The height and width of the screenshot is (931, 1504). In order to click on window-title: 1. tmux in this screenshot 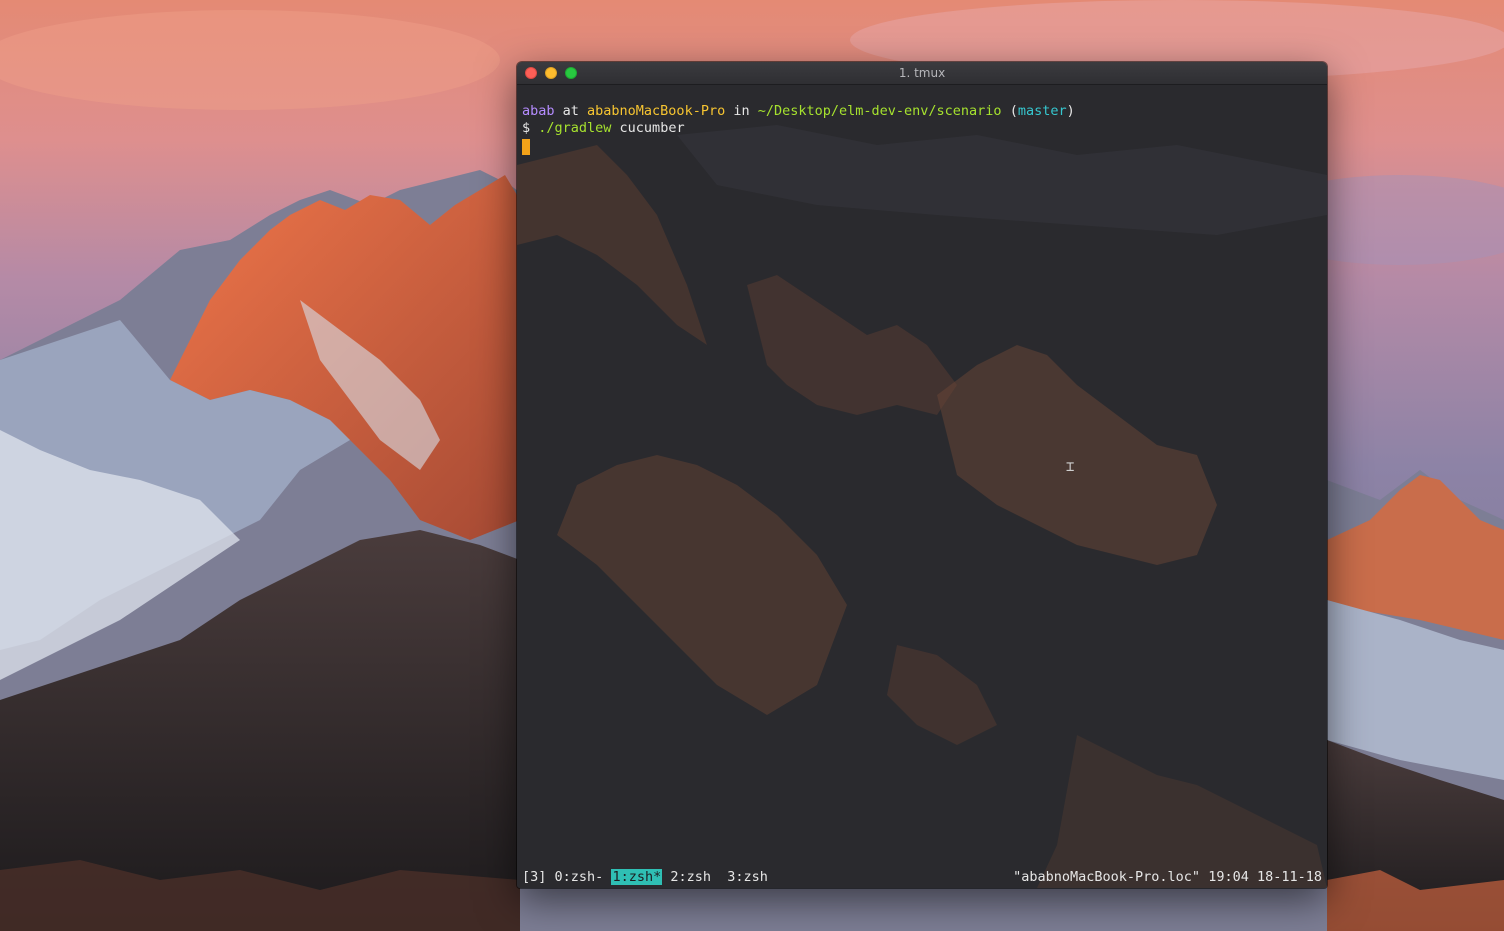, I will do `click(922, 73)`.